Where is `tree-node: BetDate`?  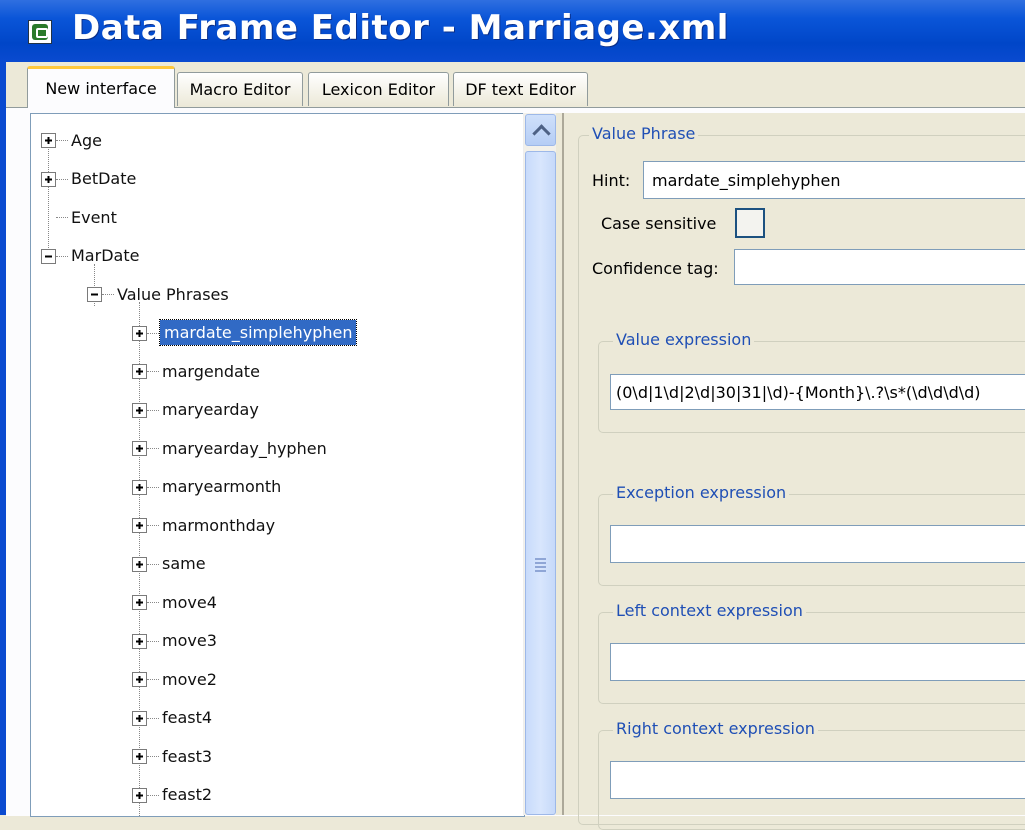
tree-node: BetDate is located at coordinates (103, 179).